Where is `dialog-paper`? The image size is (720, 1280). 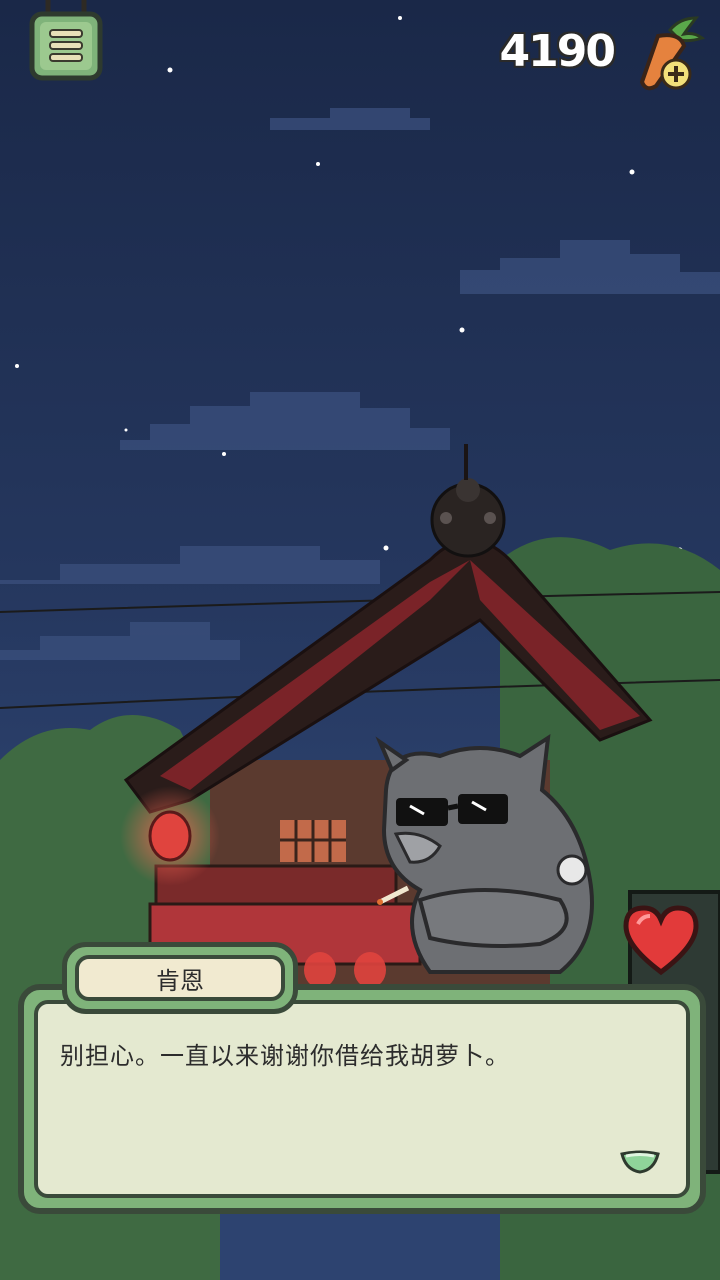 dialog-paper is located at coordinates (362, 1099).